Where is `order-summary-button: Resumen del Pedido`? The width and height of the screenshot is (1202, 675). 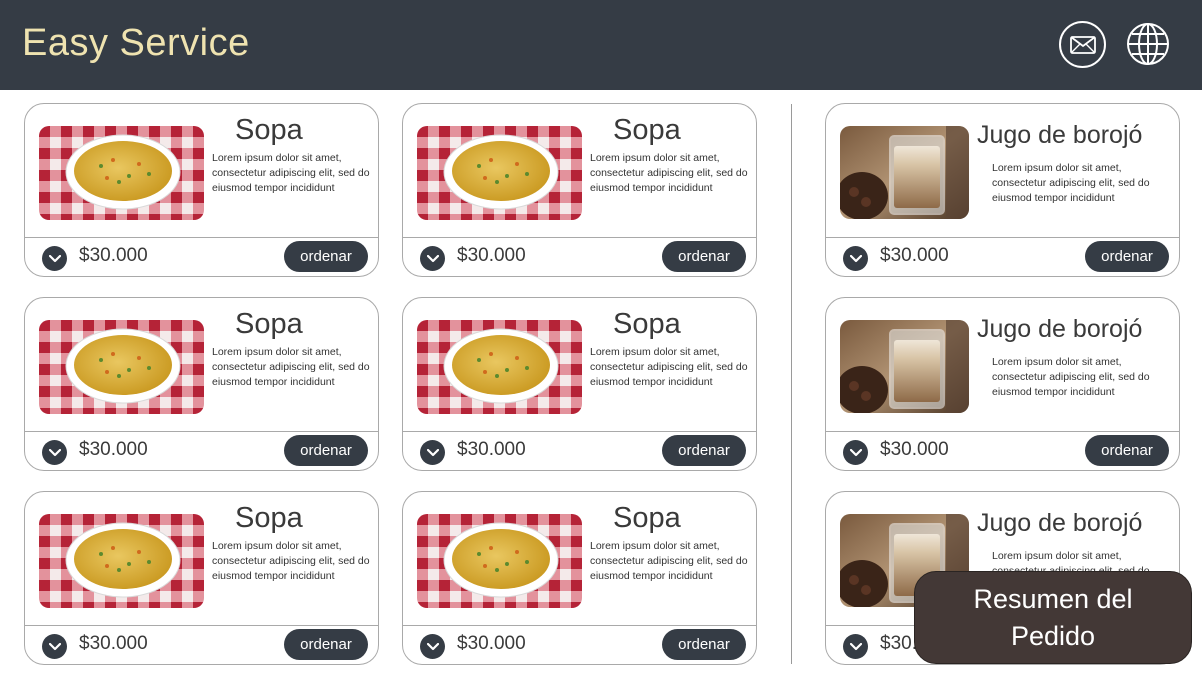
order-summary-button: Resumen del Pedido is located at coordinates (1053, 617).